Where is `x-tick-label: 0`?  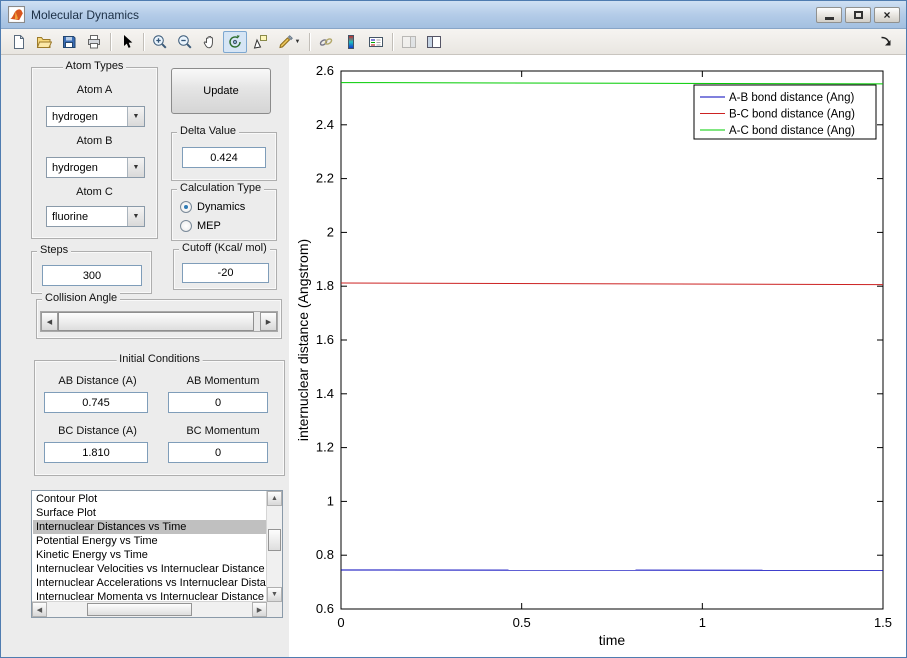
x-tick-label: 0 is located at coordinates (340, 622).